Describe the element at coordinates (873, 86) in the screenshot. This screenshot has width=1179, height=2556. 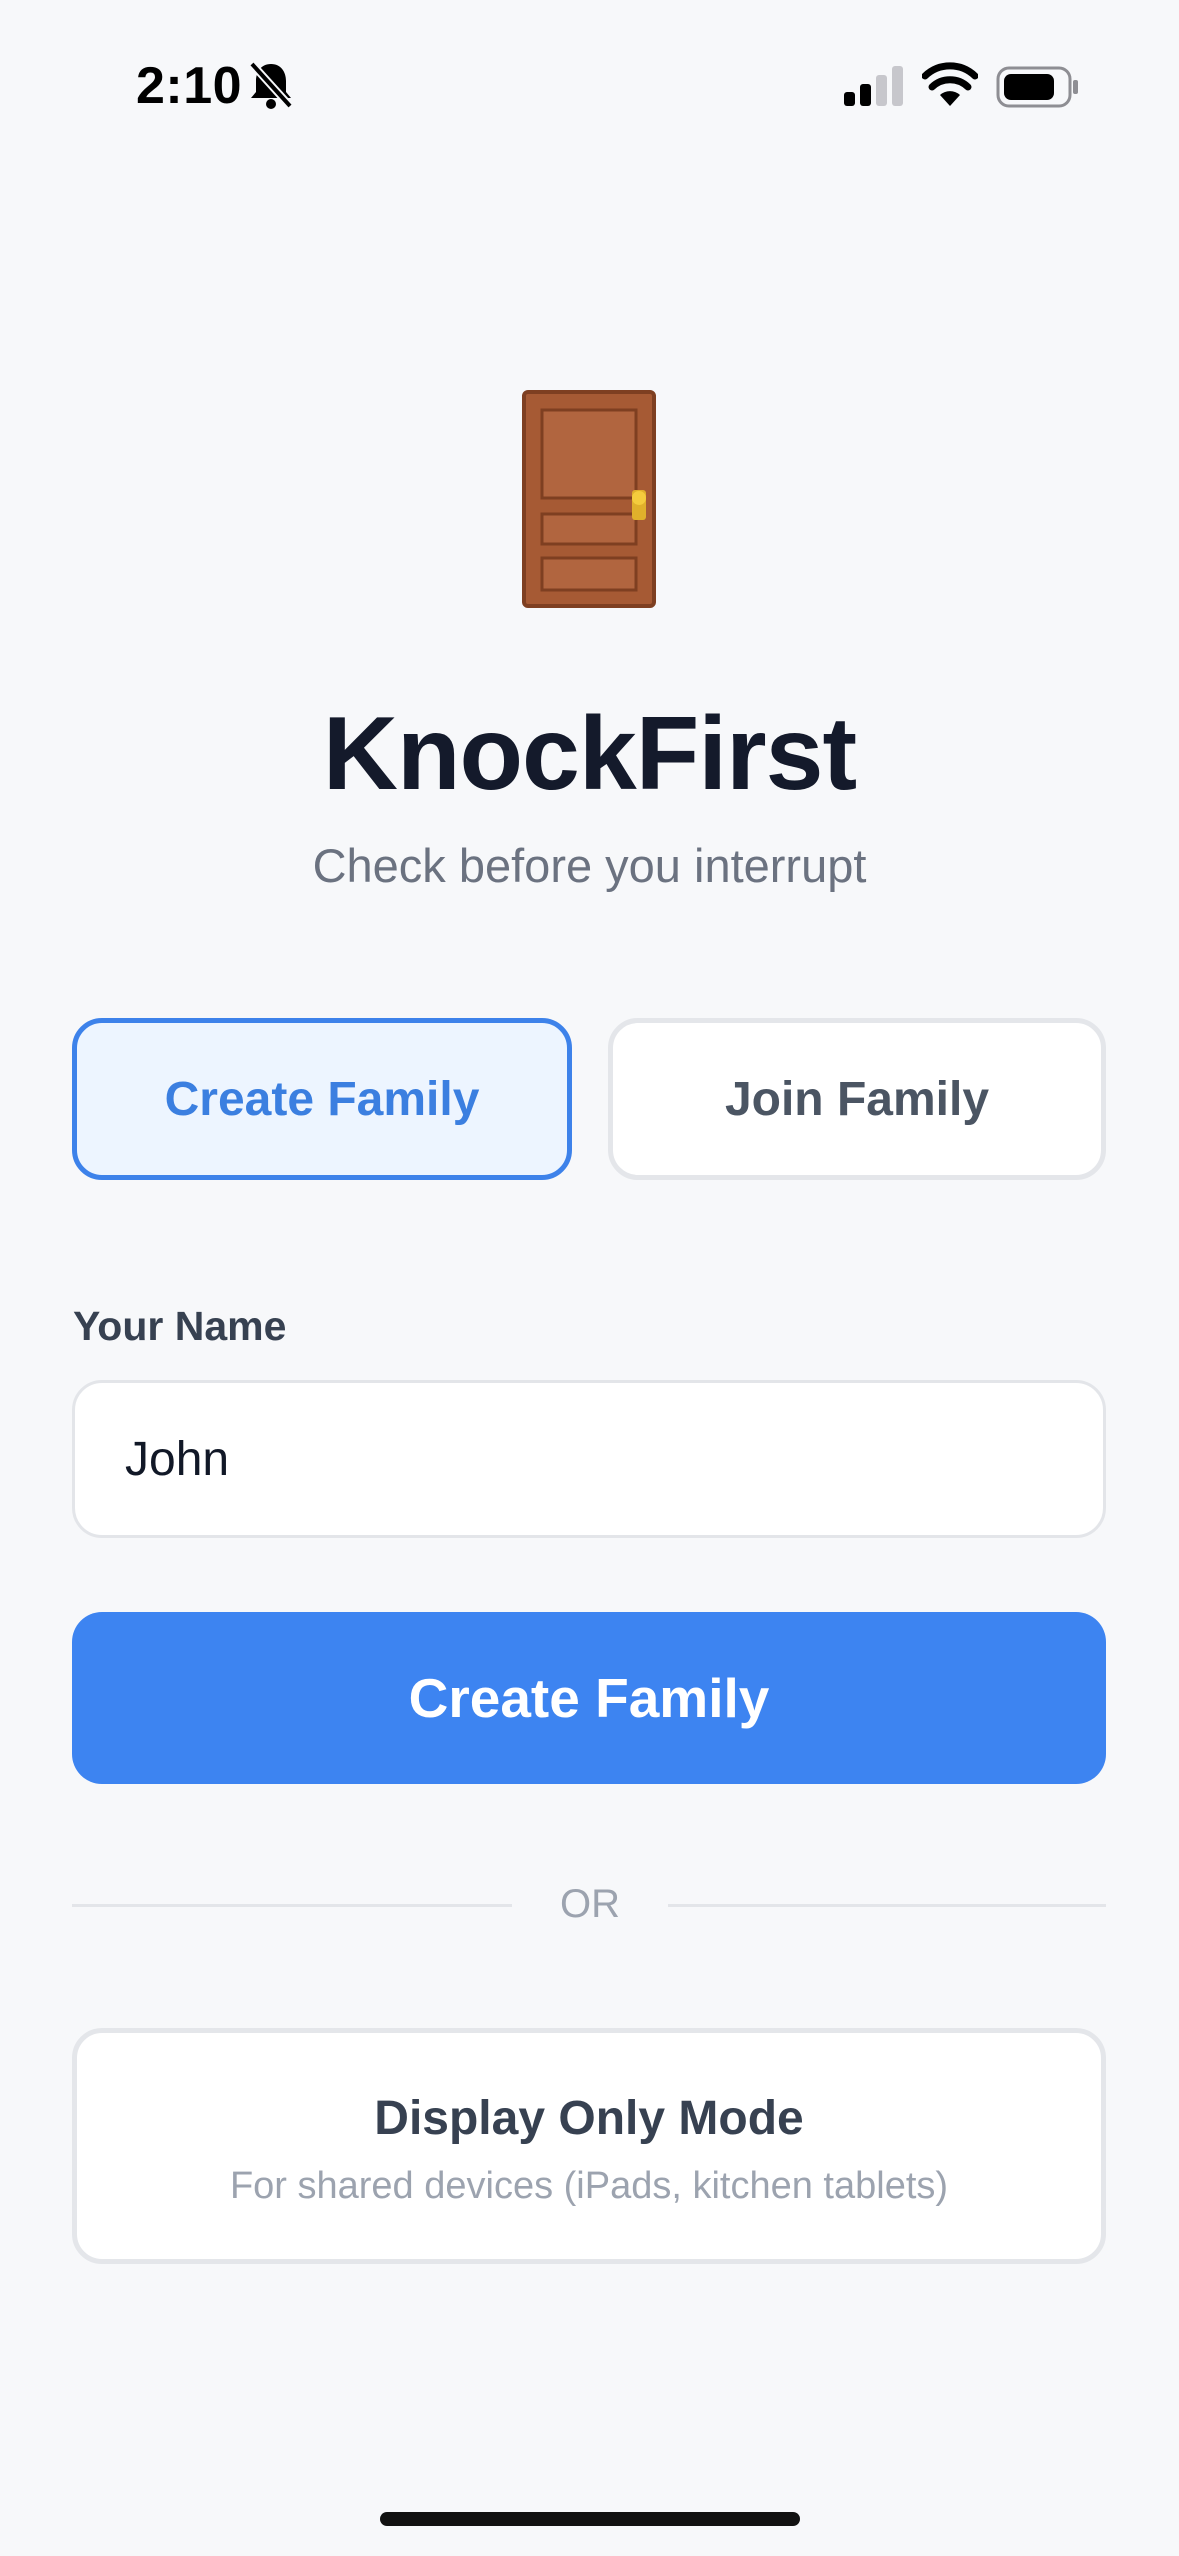
I see `cellular-signal-icon` at that location.